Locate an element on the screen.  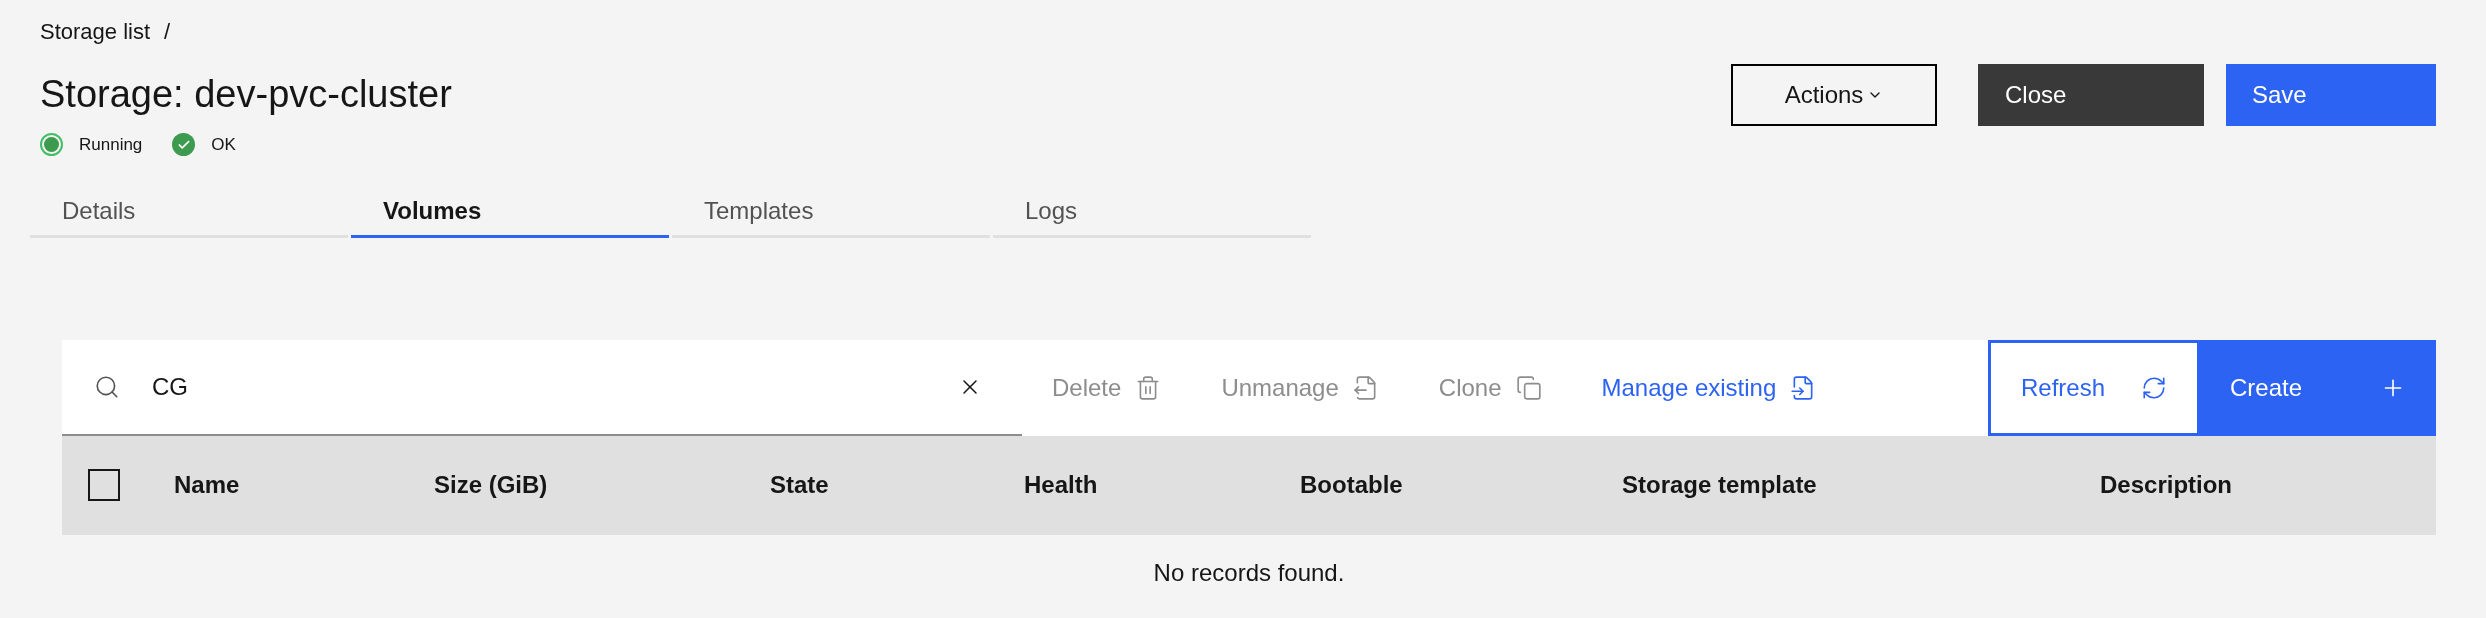
column-header: State is located at coordinates (800, 485).